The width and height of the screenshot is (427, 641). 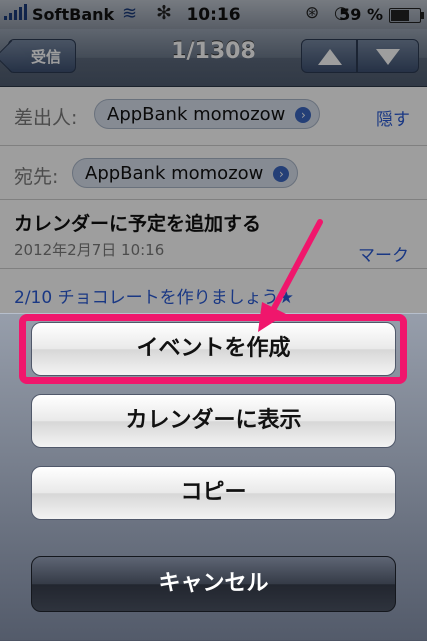 I want to click on create-event-button: イベントを作成, so click(x=213, y=349).